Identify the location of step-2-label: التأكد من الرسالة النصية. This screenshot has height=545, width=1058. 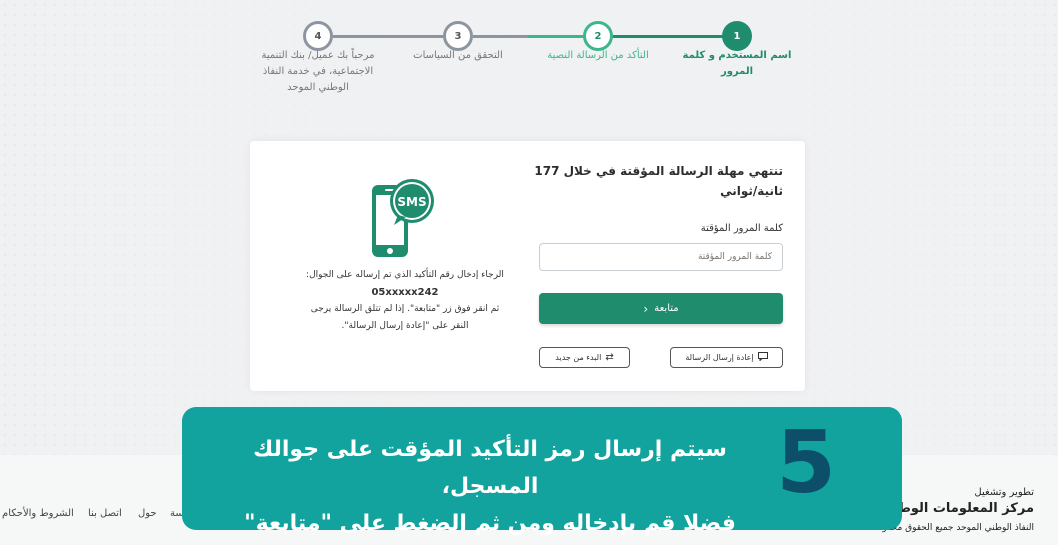
(598, 55).